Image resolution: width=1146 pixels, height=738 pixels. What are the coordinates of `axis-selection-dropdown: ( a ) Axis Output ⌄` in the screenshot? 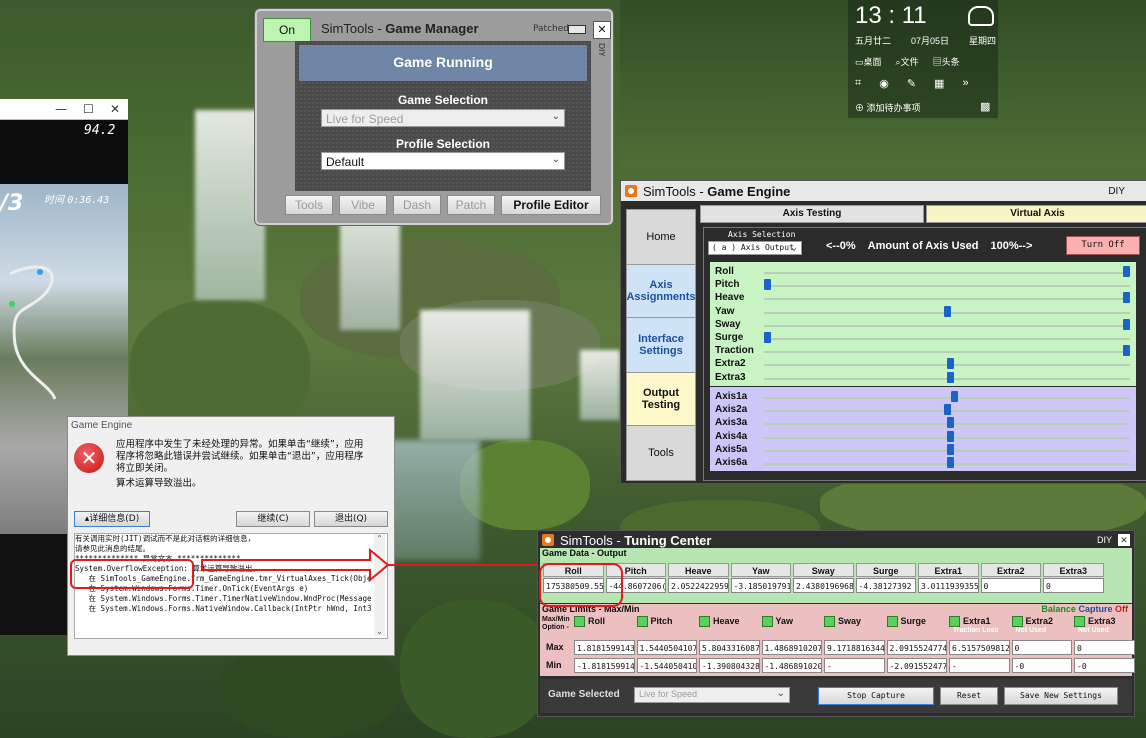 It's located at (755, 248).